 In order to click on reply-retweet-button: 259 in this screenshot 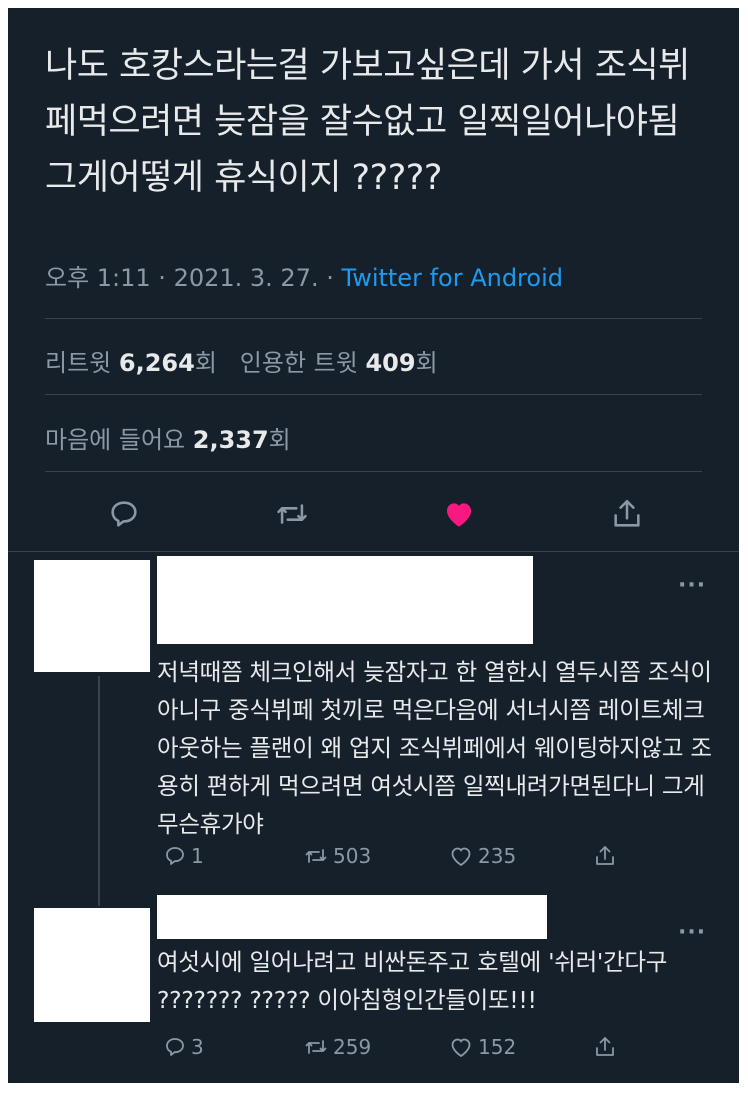, I will do `click(337, 1047)`.